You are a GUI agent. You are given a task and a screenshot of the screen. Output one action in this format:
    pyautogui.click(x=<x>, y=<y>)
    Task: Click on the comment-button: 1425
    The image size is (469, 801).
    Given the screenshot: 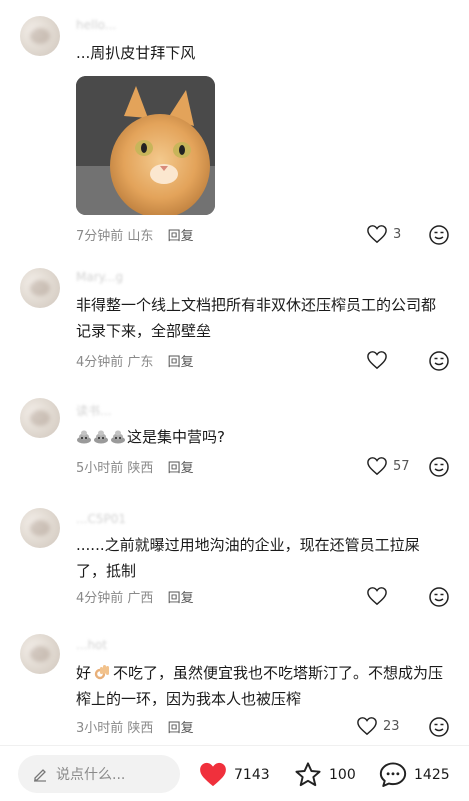 What is the action you would take?
    pyautogui.click(x=414, y=775)
    